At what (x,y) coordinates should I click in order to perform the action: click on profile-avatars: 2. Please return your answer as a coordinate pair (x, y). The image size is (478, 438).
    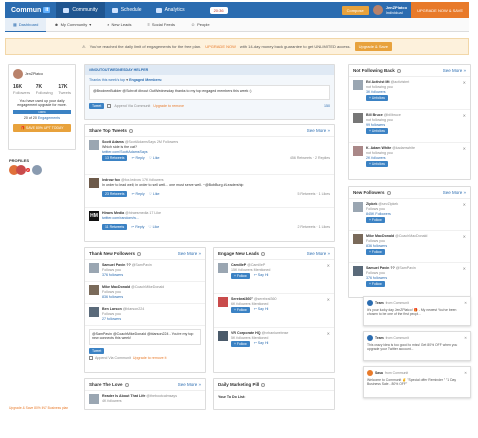
    Looking at the image, I should click on (25, 170).